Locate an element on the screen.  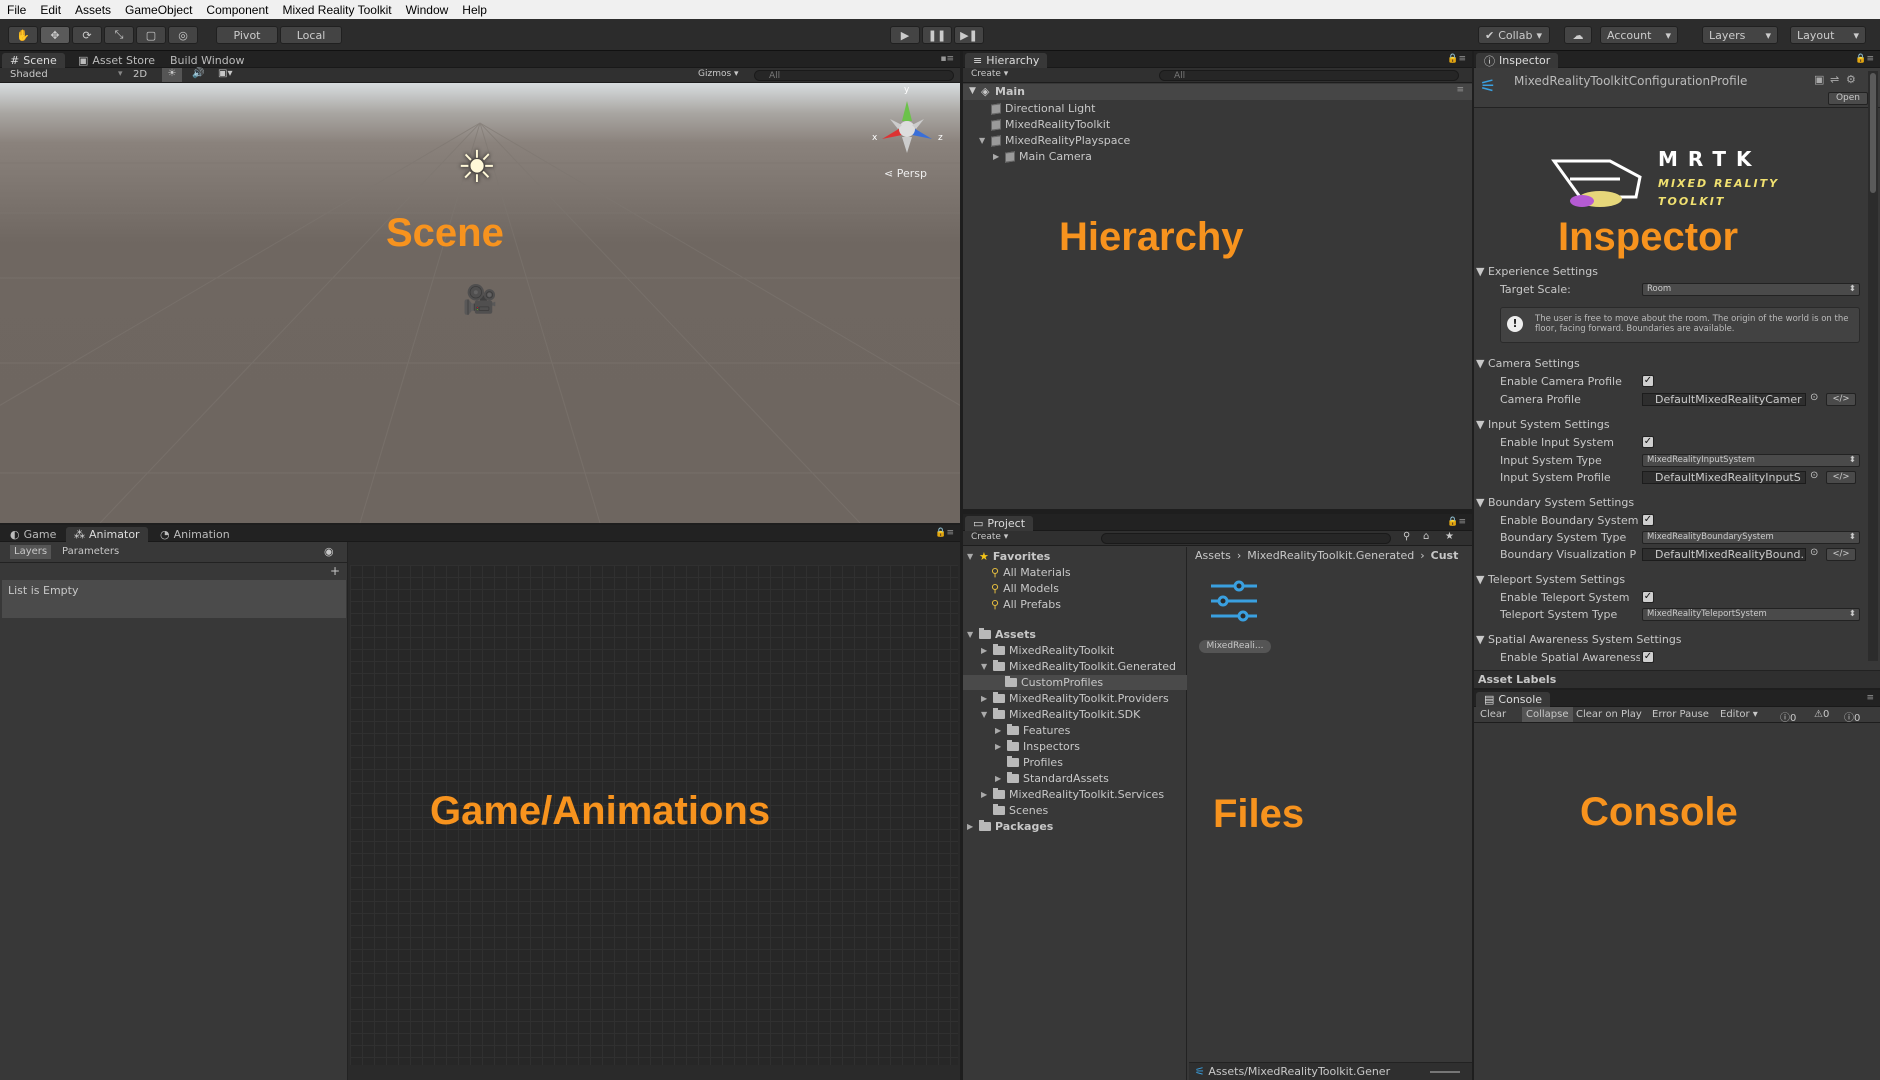
step-button: ▶❚ is located at coordinates (969, 35).